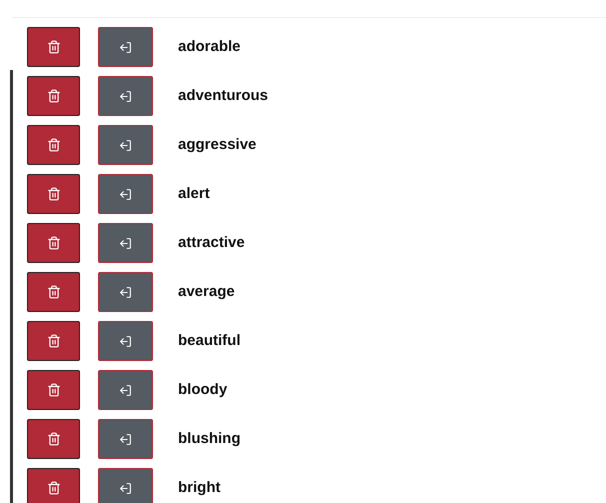  I want to click on word-label: adventurous, so click(223, 96).